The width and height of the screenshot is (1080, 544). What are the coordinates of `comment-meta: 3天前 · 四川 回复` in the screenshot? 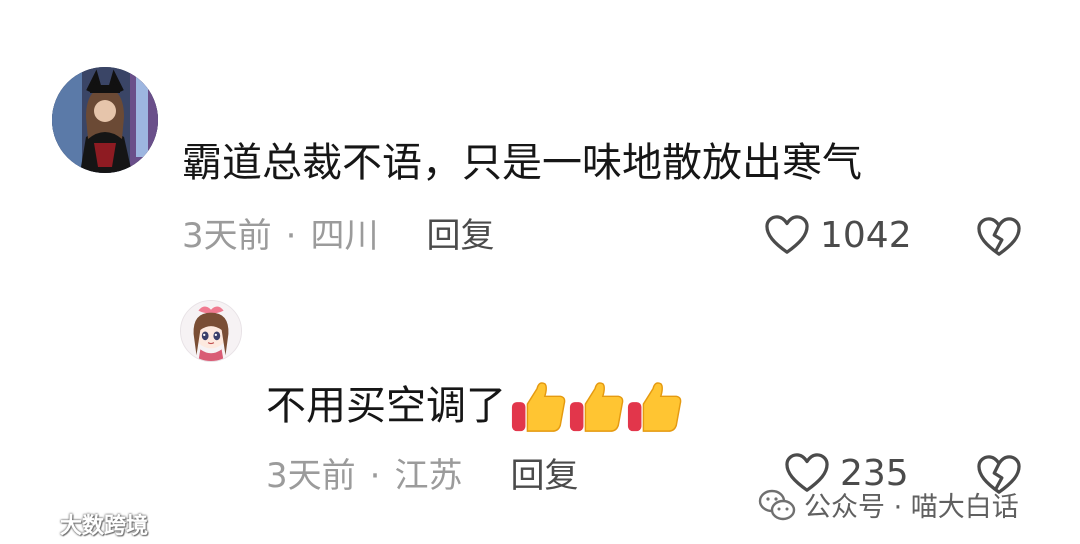 It's located at (338, 236).